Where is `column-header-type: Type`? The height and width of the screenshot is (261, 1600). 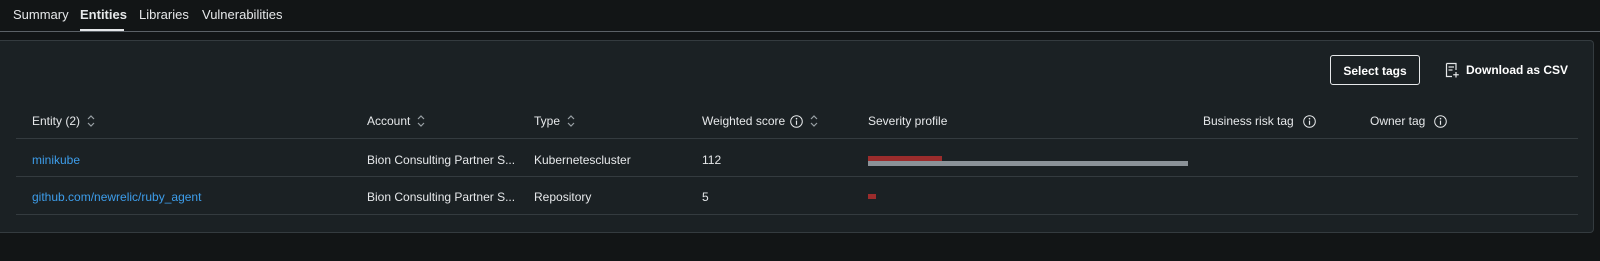
column-header-type: Type is located at coordinates (554, 121).